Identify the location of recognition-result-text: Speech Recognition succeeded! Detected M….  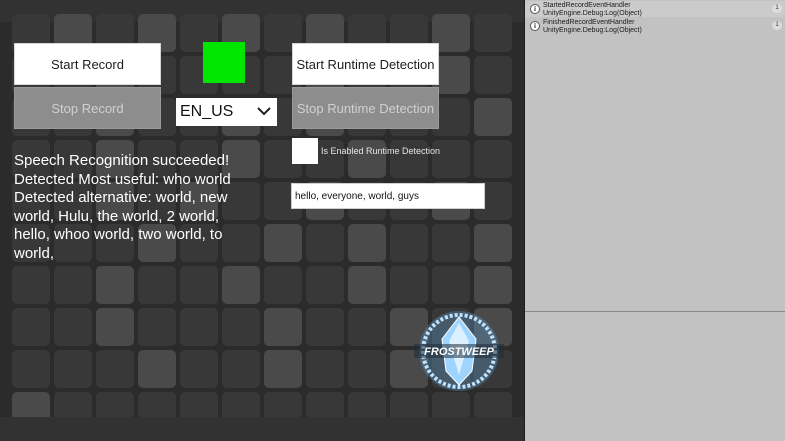
(134, 207).